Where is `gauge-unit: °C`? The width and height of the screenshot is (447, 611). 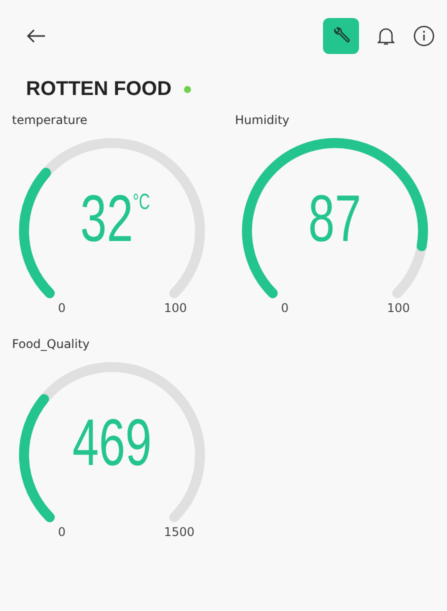 gauge-unit: °C is located at coordinates (141, 202).